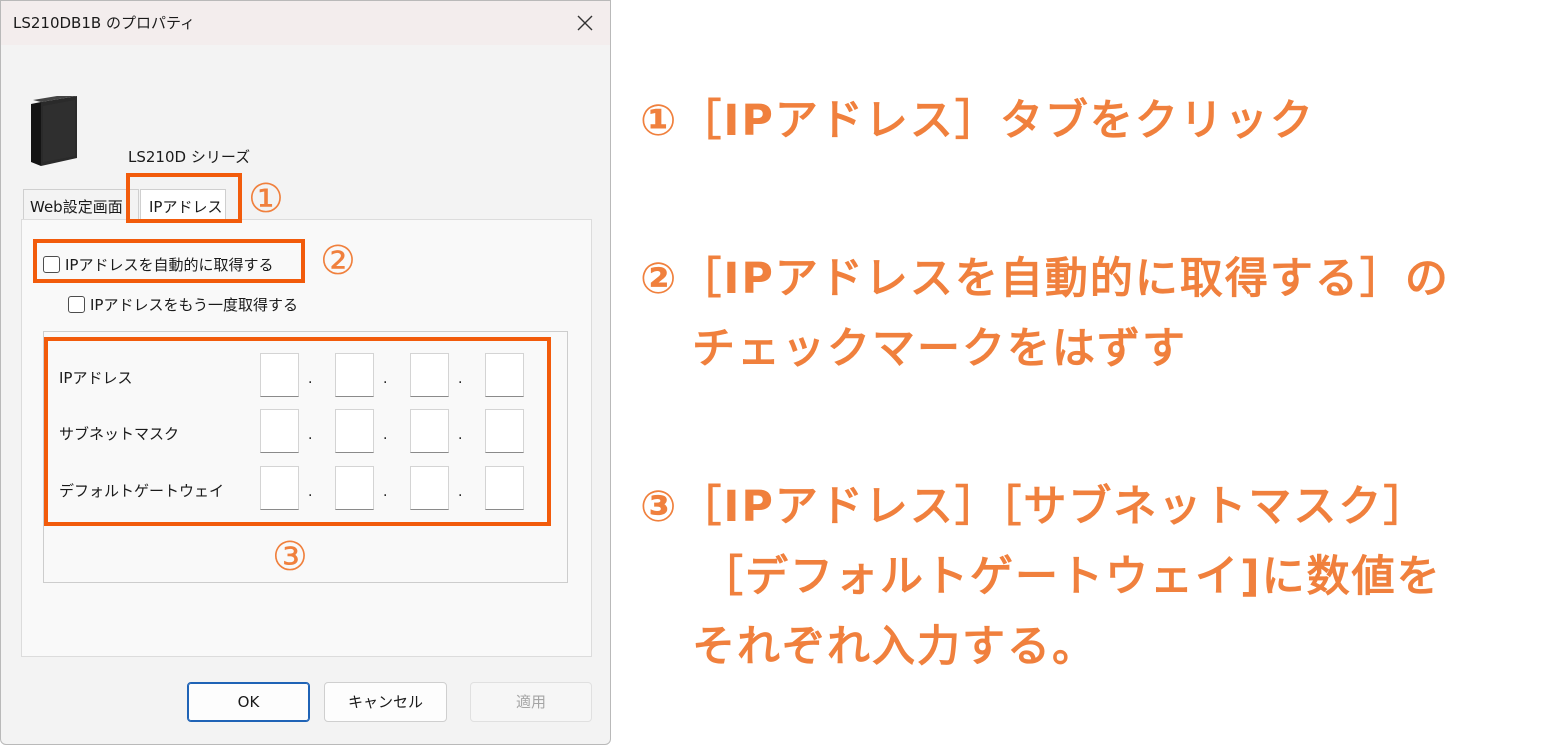  I want to click on nas-device-icon, so click(54, 131).